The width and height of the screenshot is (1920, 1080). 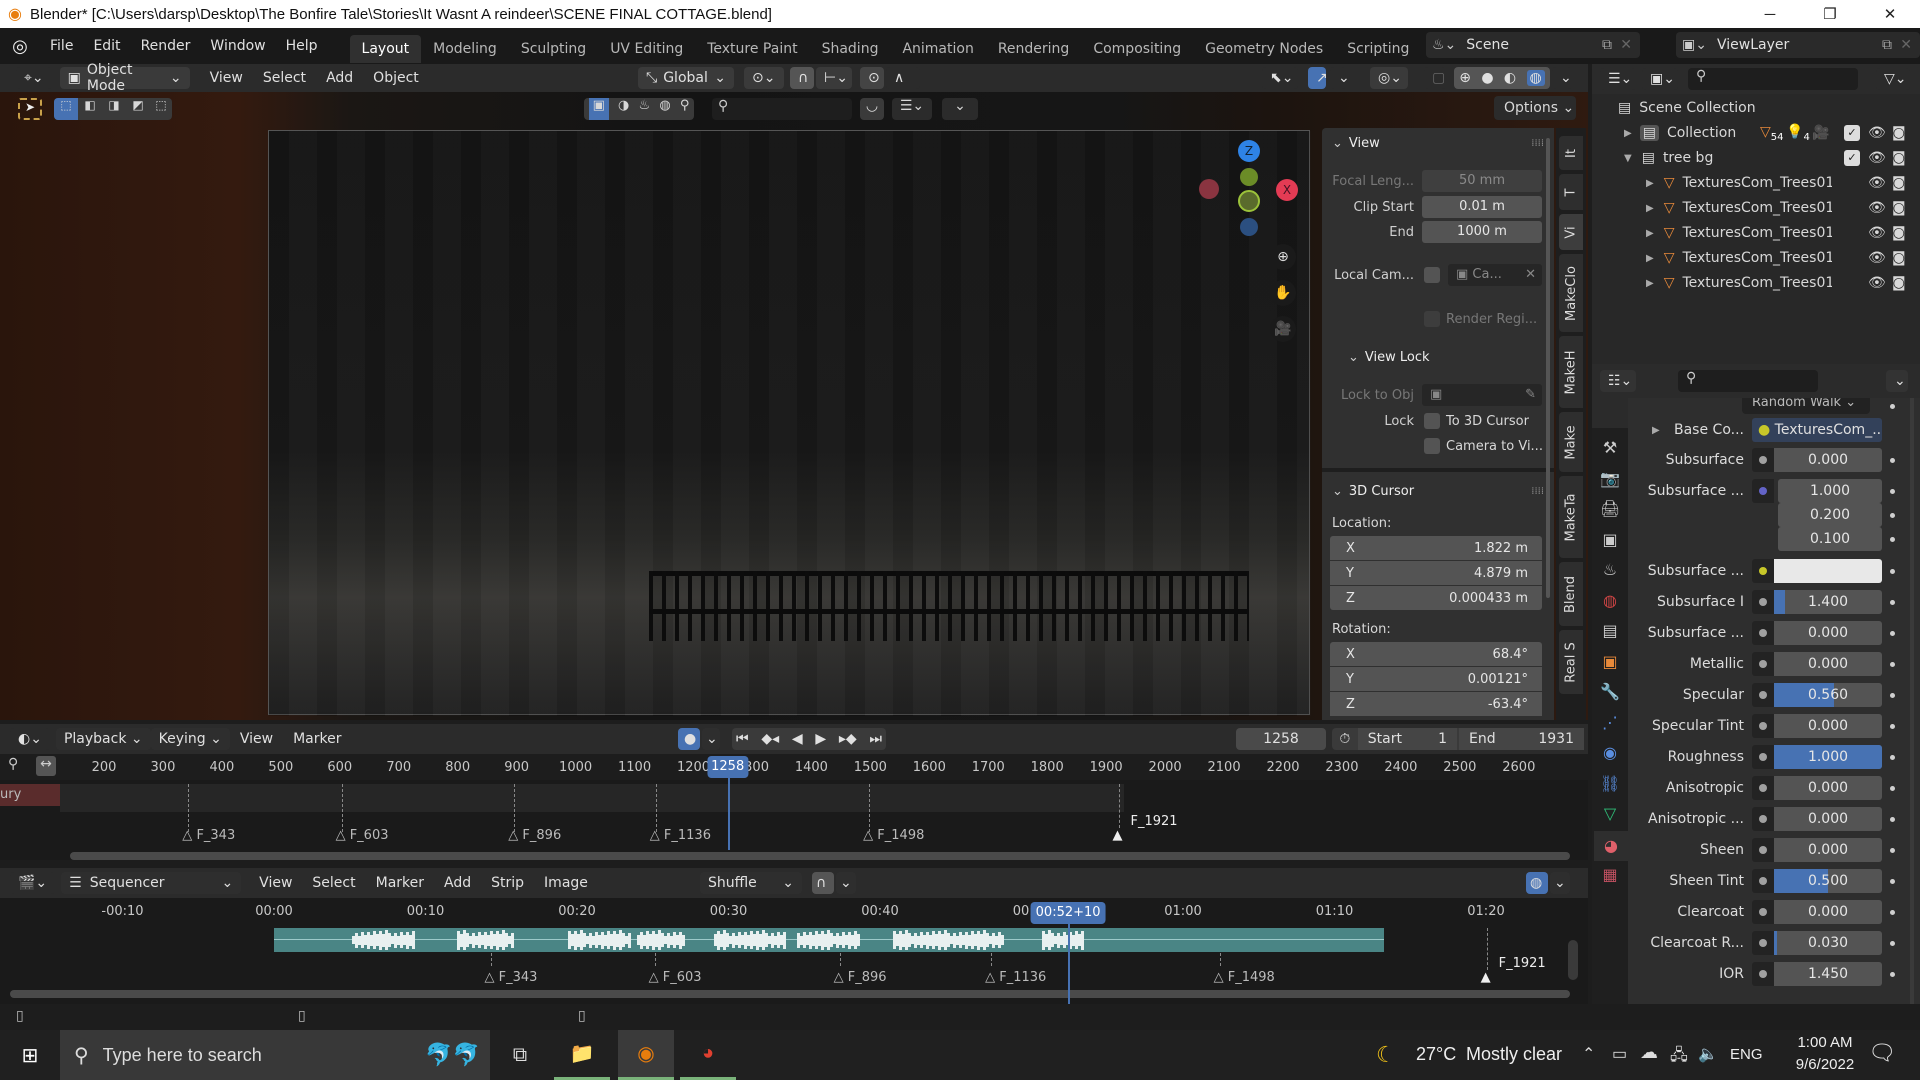 I want to click on jump-end-icon: ⏭, so click(x=875, y=739).